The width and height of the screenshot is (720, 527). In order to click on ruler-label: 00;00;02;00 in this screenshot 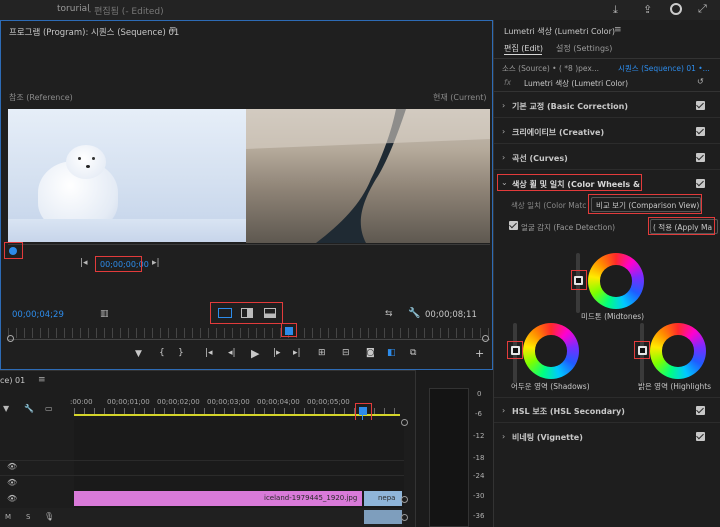, I will do `click(178, 402)`.